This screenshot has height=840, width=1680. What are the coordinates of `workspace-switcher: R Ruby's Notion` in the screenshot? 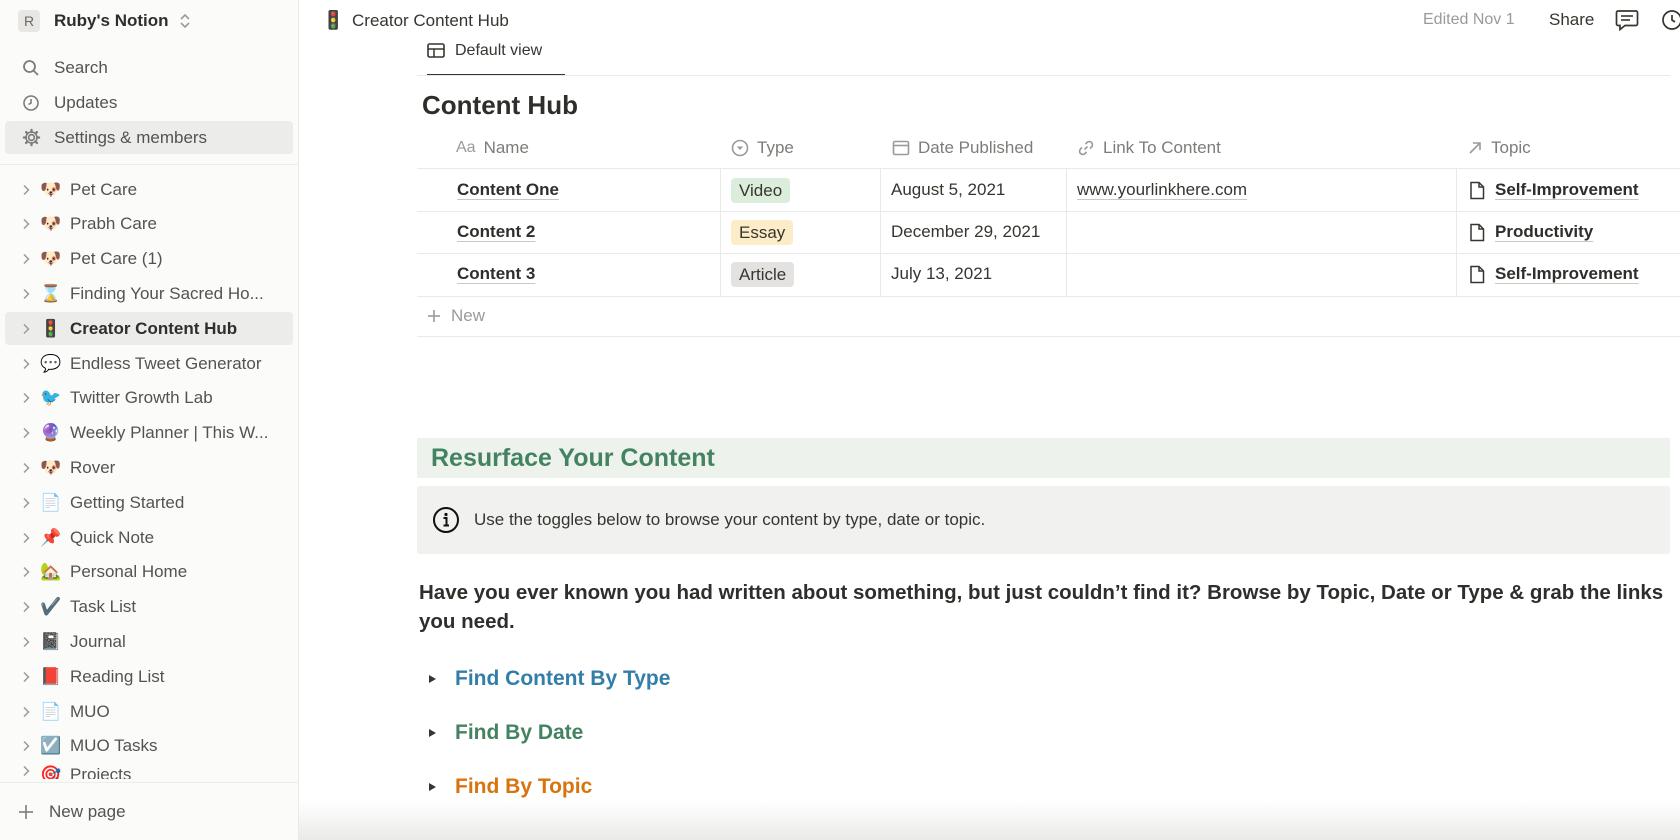 It's located at (149, 21).